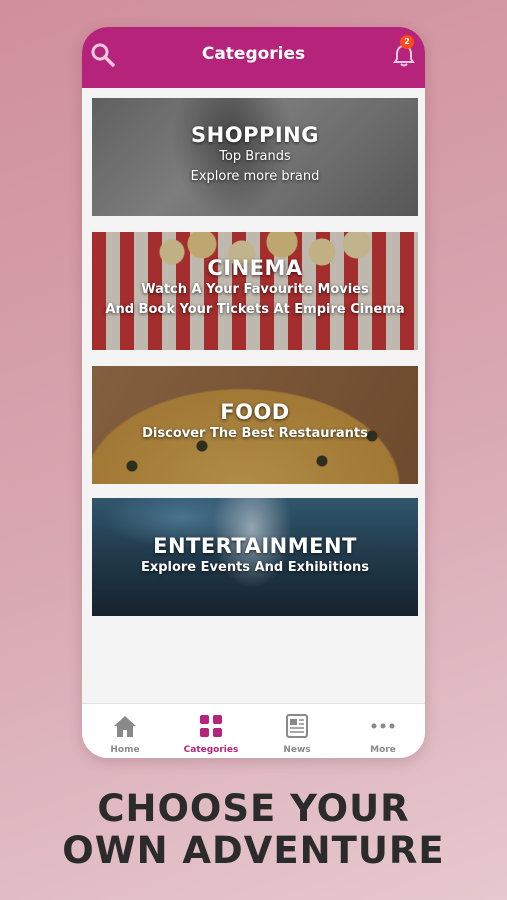 The width and height of the screenshot is (507, 900). Describe the element at coordinates (255, 546) in the screenshot. I see `card-title: ENTERTAINMENT` at that location.